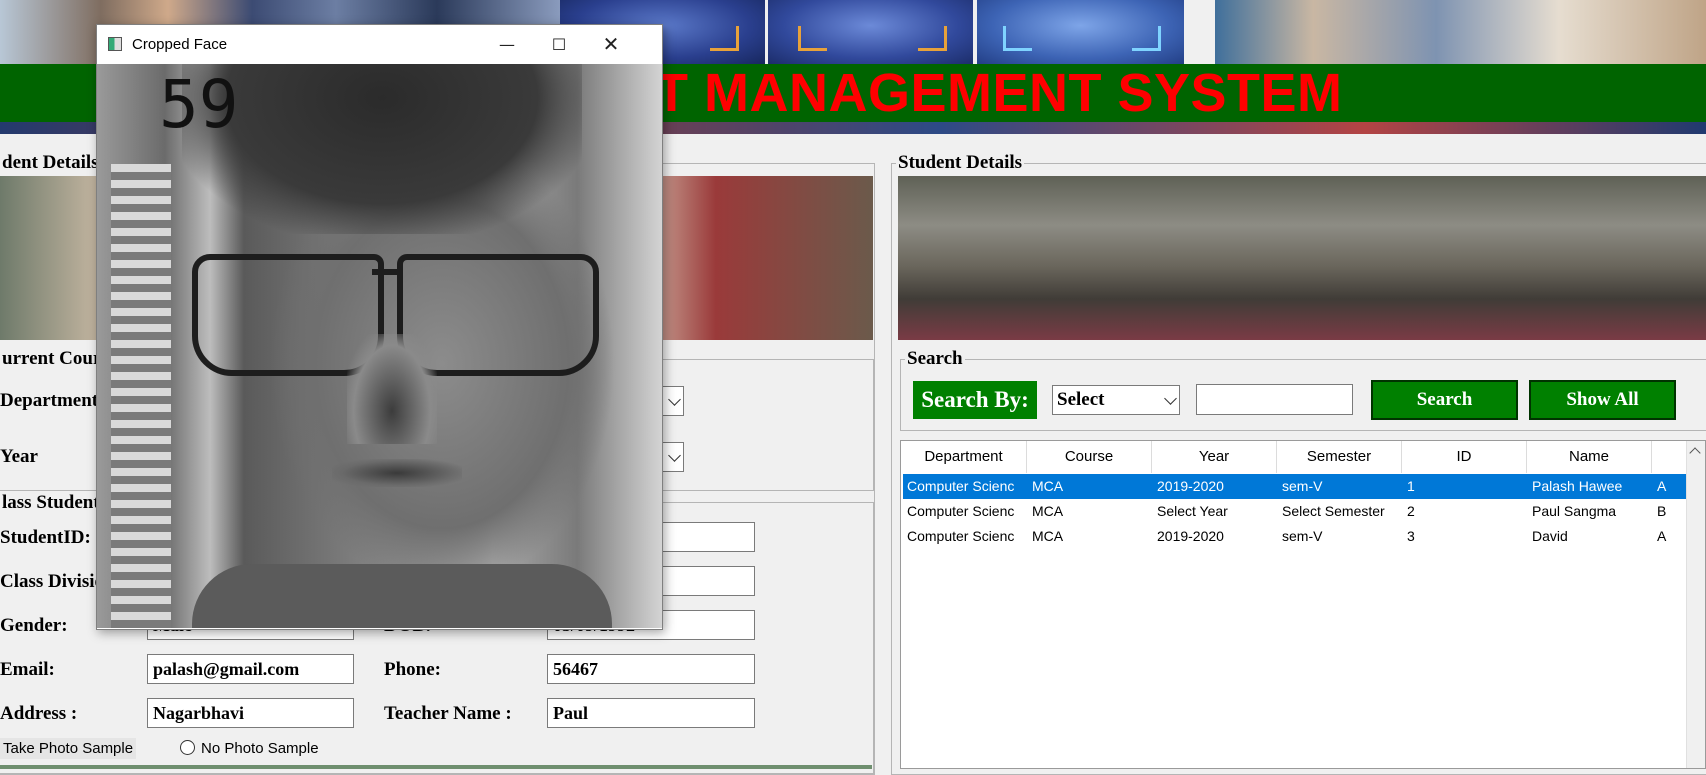 The image size is (1706, 775). Describe the element at coordinates (141, 396) in the screenshot. I see `background-window-grill` at that location.